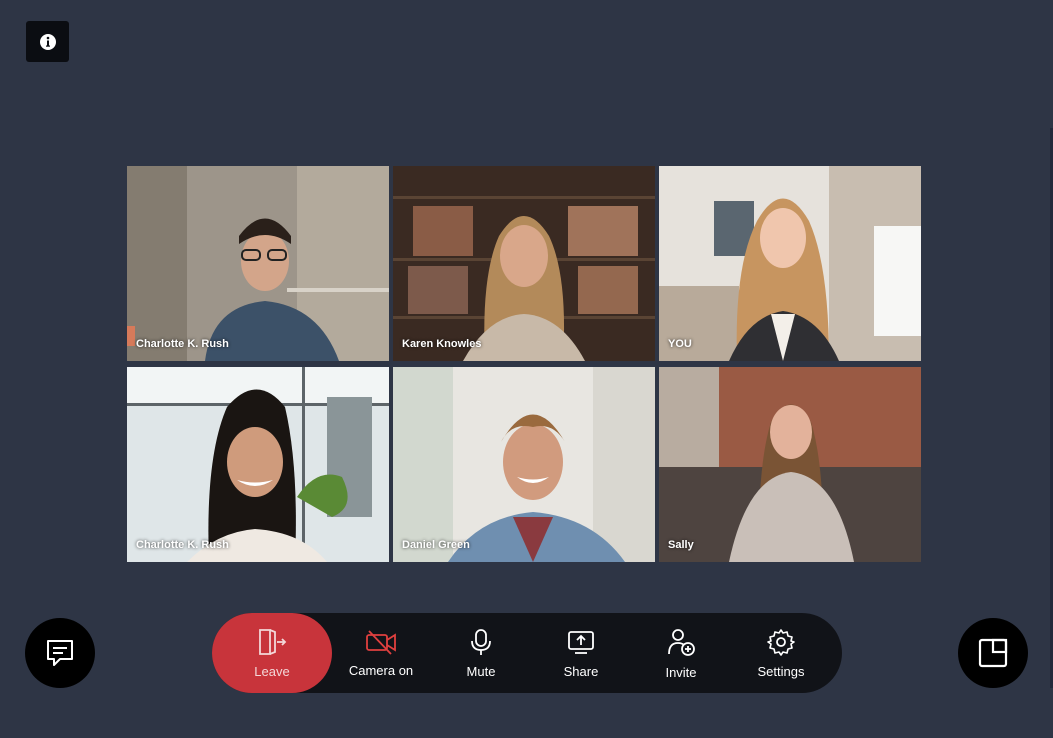 This screenshot has height=738, width=1053. What do you see at coordinates (481, 671) in the screenshot?
I see `mute-label: Mute` at bounding box center [481, 671].